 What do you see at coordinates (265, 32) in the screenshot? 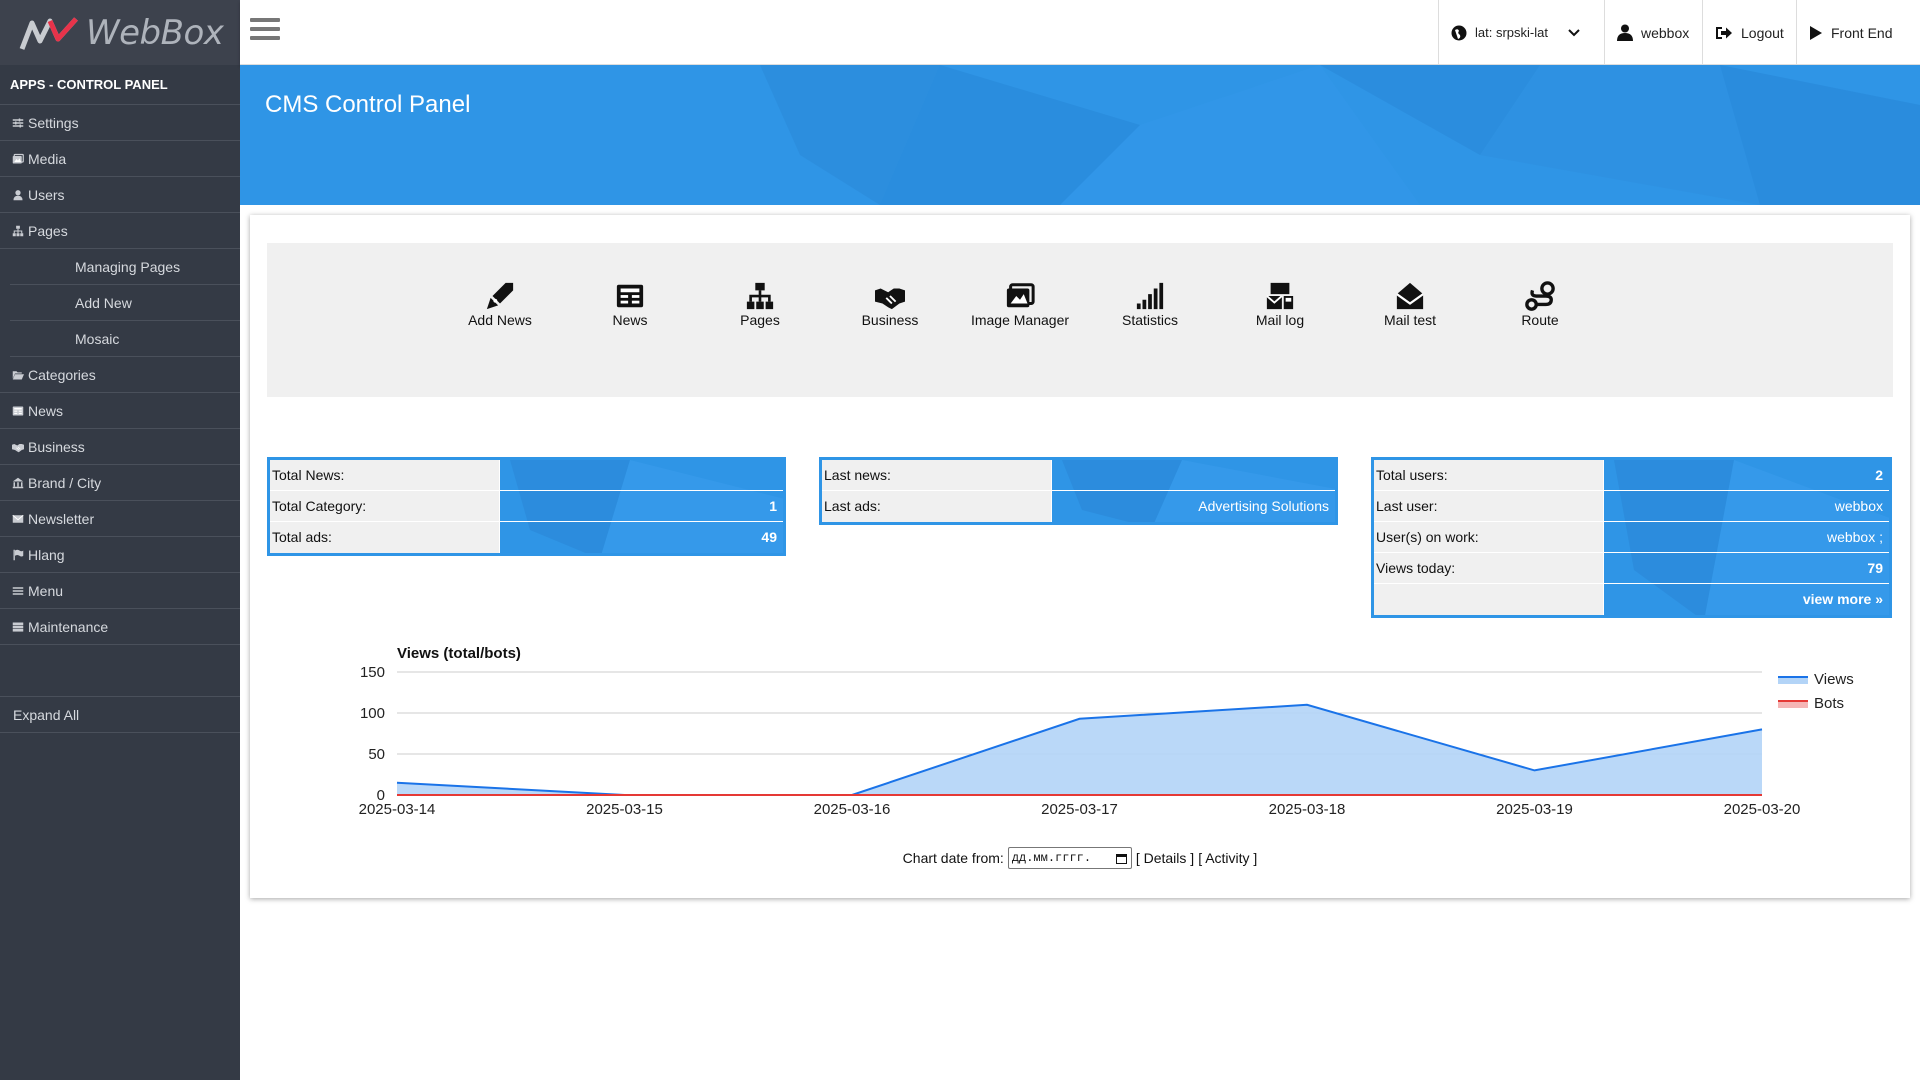
I see `hamburger-menu-icon` at bounding box center [265, 32].